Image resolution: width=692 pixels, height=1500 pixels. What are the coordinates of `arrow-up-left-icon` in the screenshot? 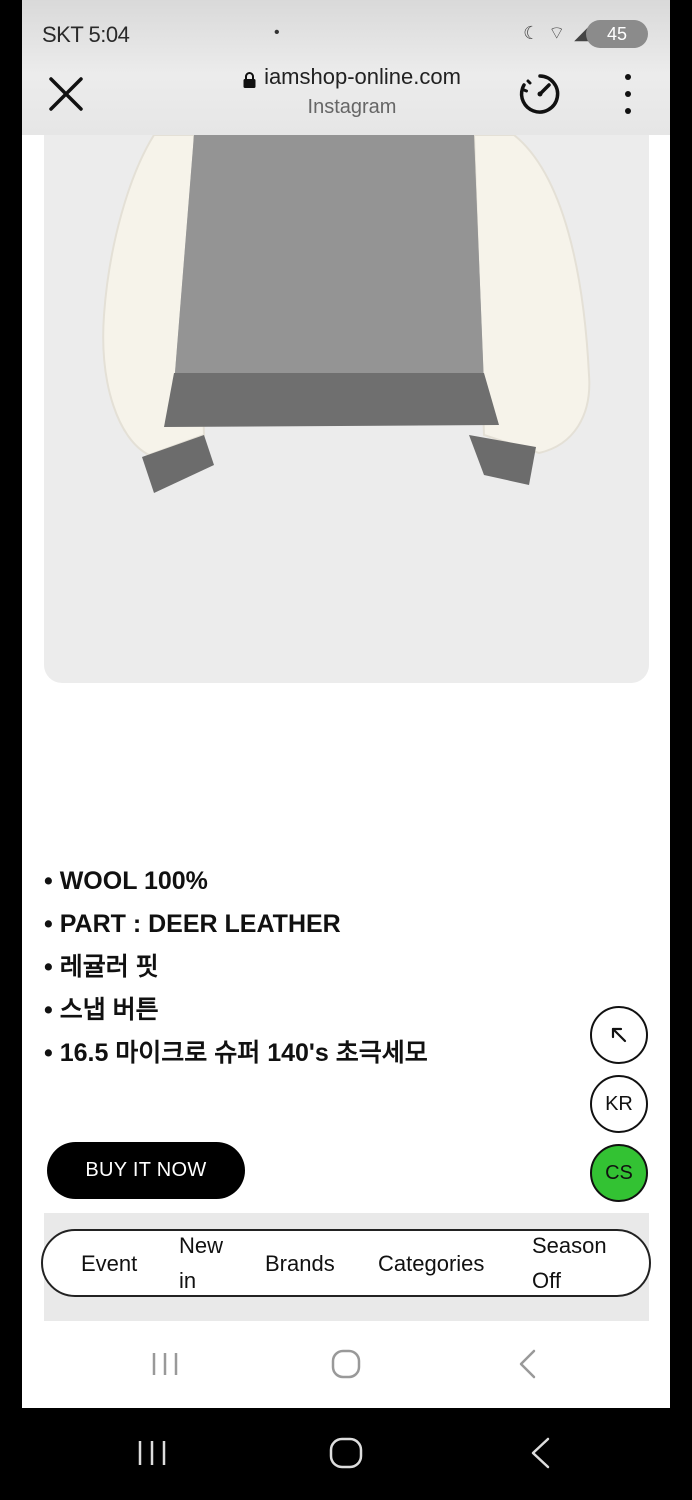 It's located at (619, 1035).